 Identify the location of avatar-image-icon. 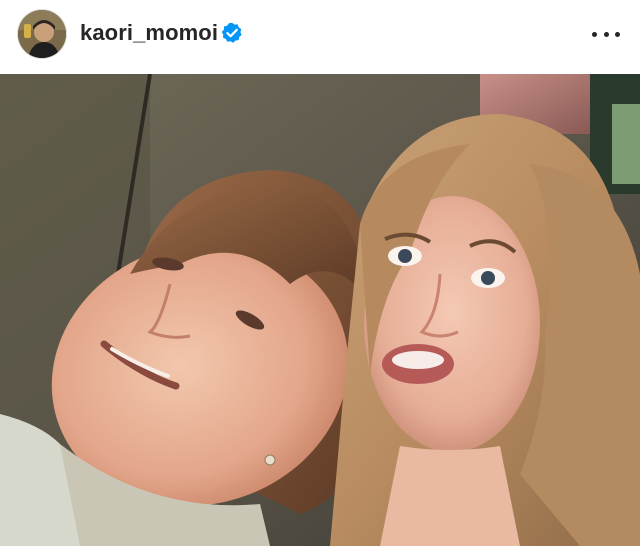
(42, 34).